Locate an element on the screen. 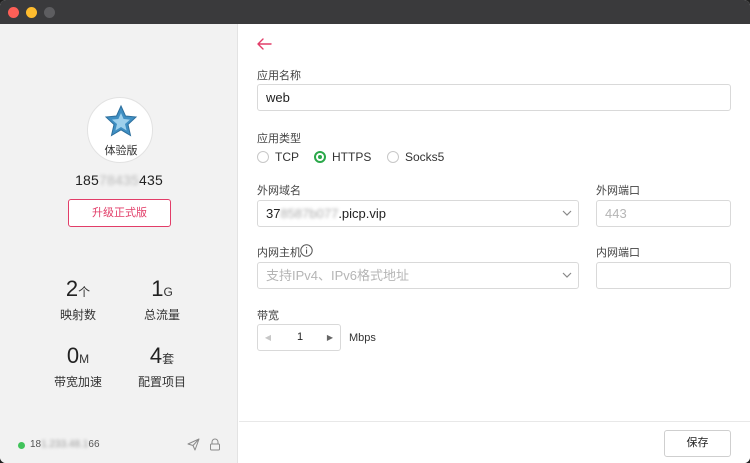 The height and width of the screenshot is (463, 750). app-name-value: web is located at coordinates (278, 97).